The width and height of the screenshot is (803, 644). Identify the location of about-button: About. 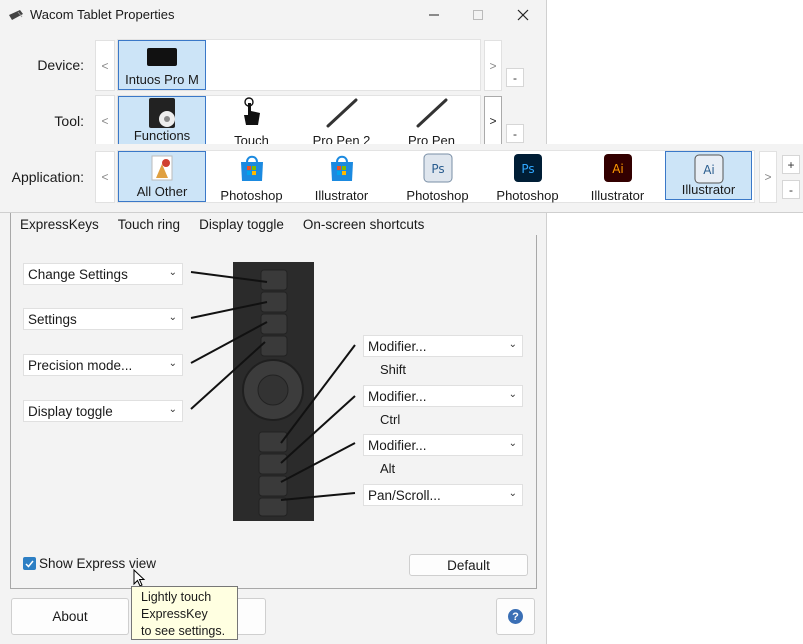
(70, 616).